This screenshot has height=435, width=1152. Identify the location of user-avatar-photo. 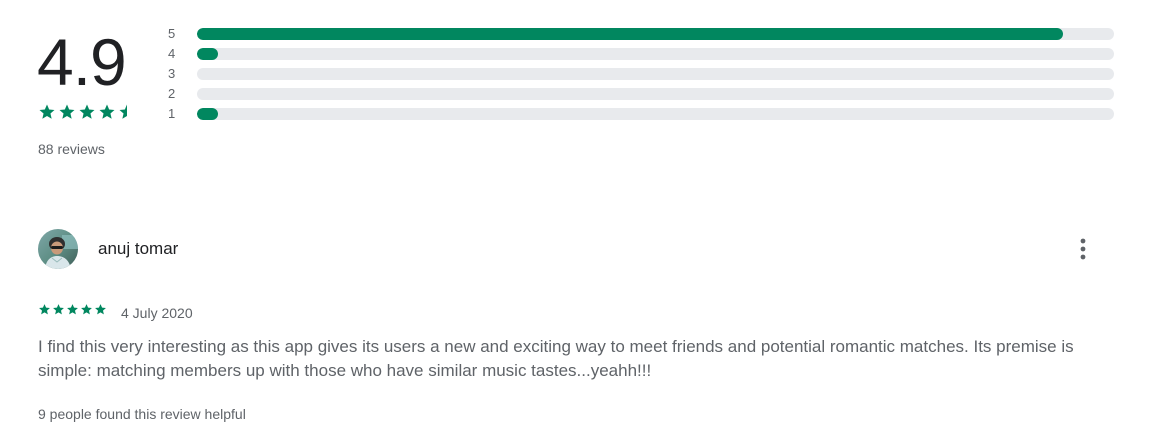
(58, 249).